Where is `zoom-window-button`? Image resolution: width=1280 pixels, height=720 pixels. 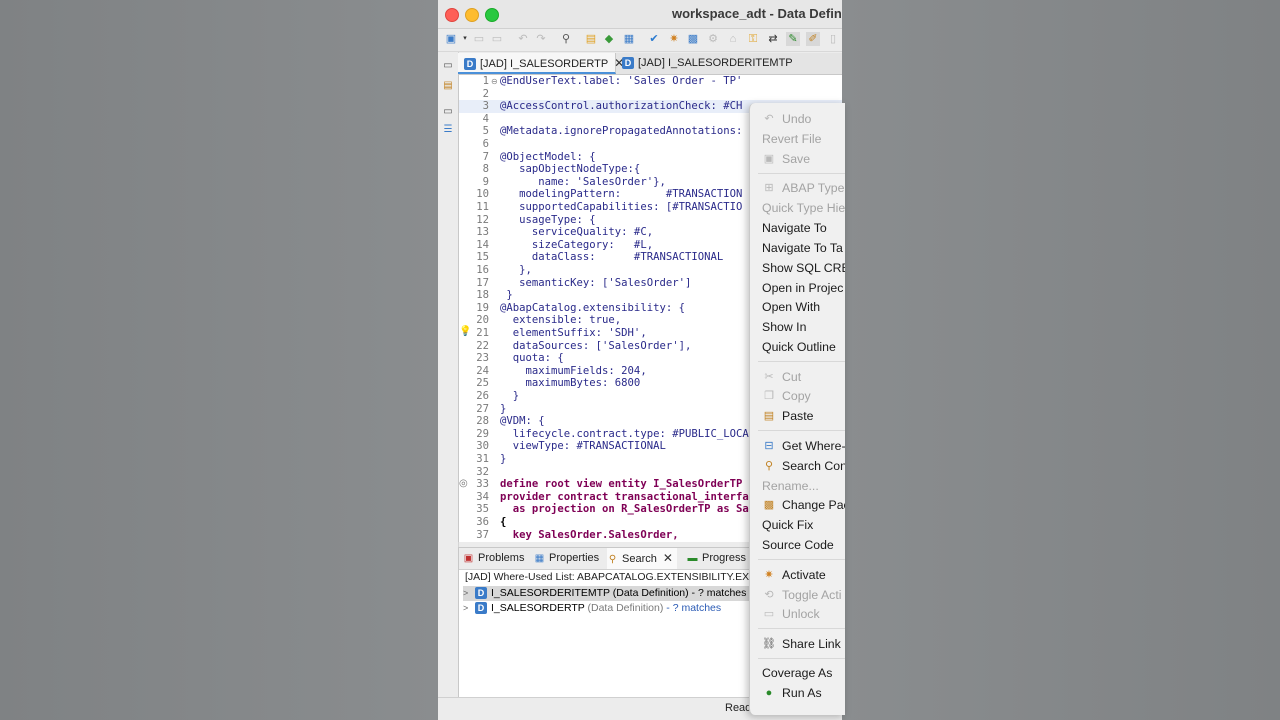 zoom-window-button is located at coordinates (492, 15).